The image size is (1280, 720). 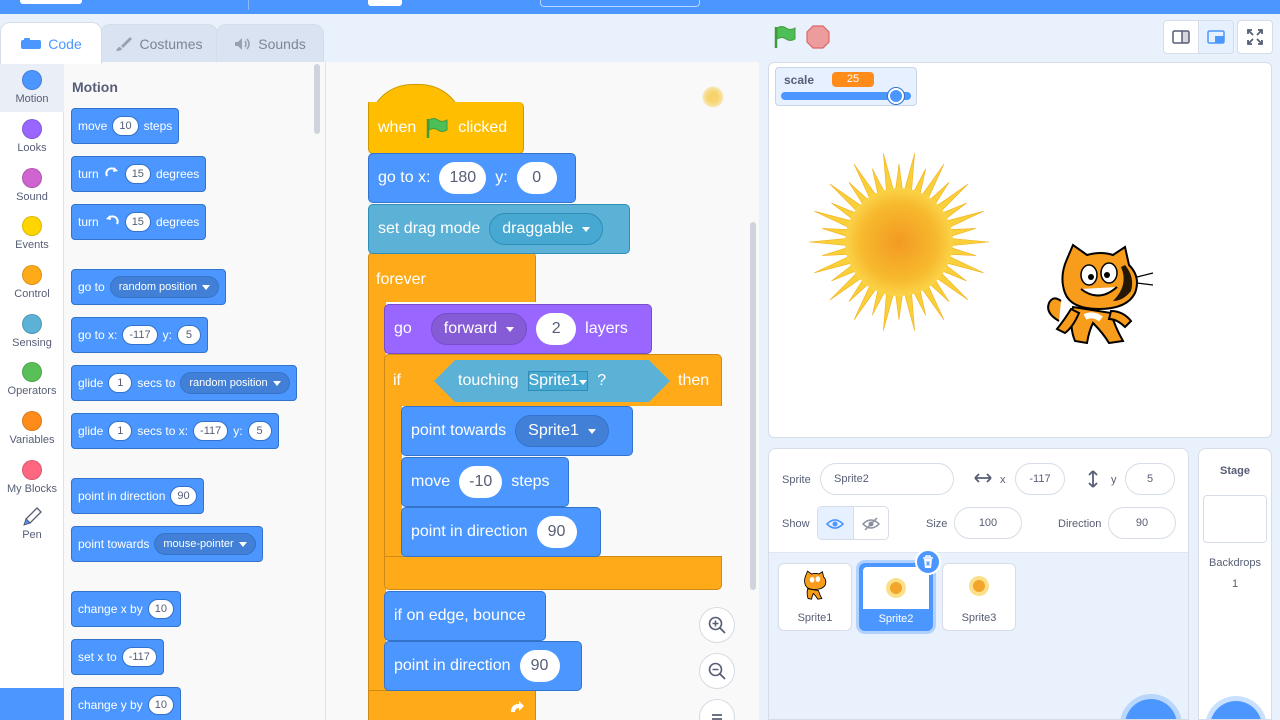 I want to click on category-events: Events, so click(x=32, y=234).